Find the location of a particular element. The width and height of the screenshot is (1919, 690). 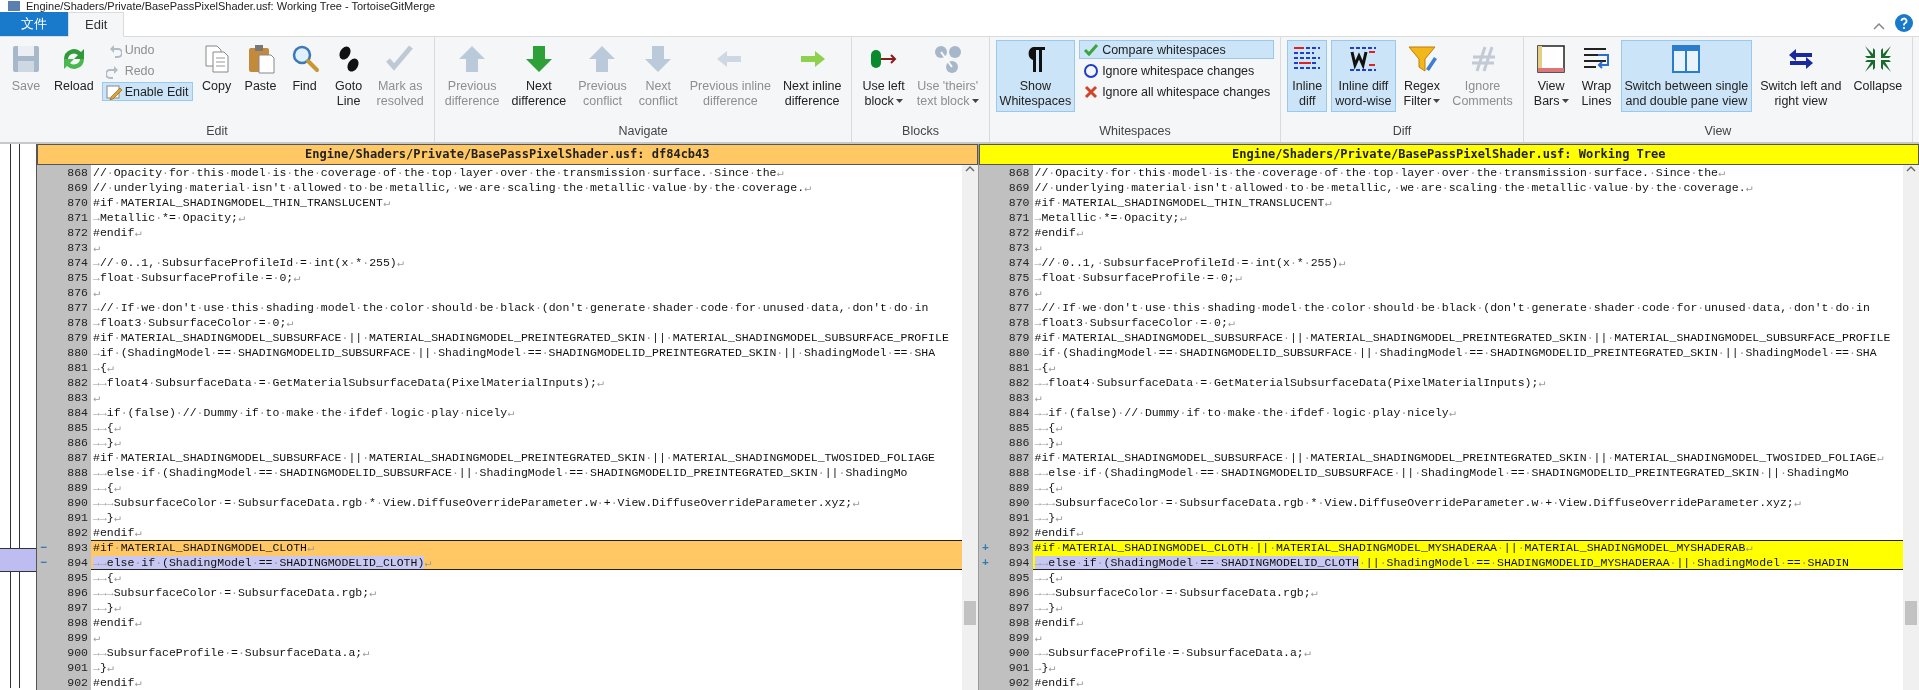

ribbon-button: Inline diff word-wise is located at coordinates (1363, 76).